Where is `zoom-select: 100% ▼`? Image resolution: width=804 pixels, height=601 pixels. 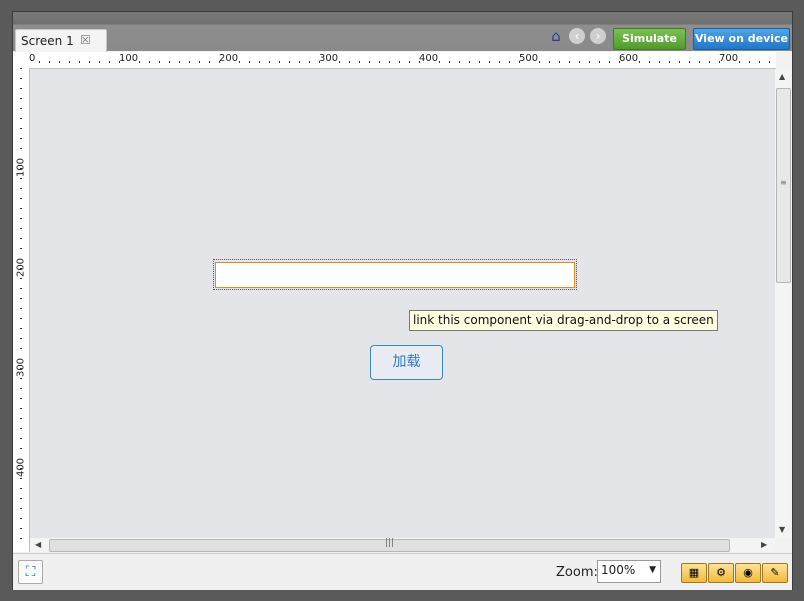 zoom-select: 100% ▼ is located at coordinates (629, 571).